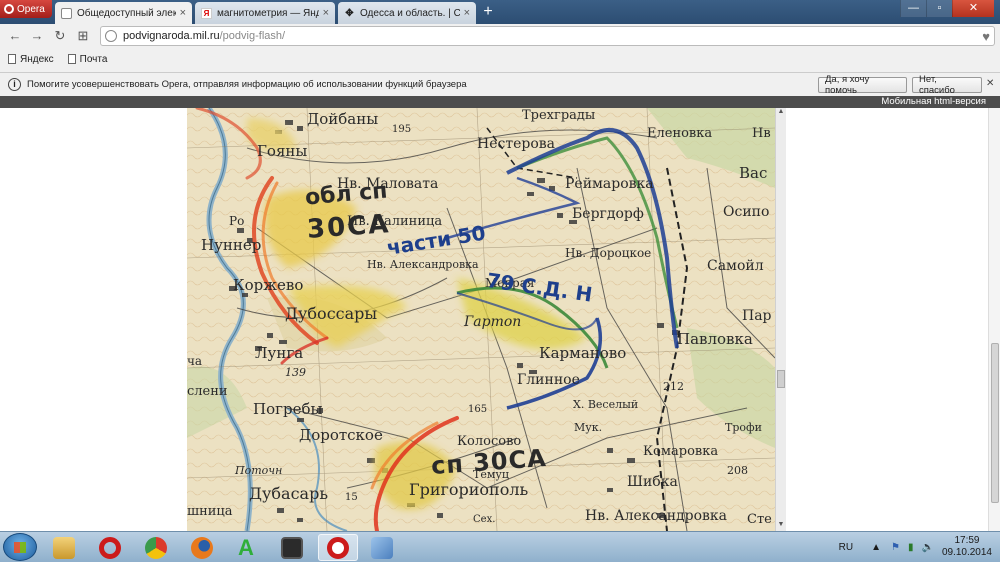 The height and width of the screenshot is (562, 1000). What do you see at coordinates (990, 83) in the screenshot?
I see `close-infobar-icon: ✕` at bounding box center [990, 83].